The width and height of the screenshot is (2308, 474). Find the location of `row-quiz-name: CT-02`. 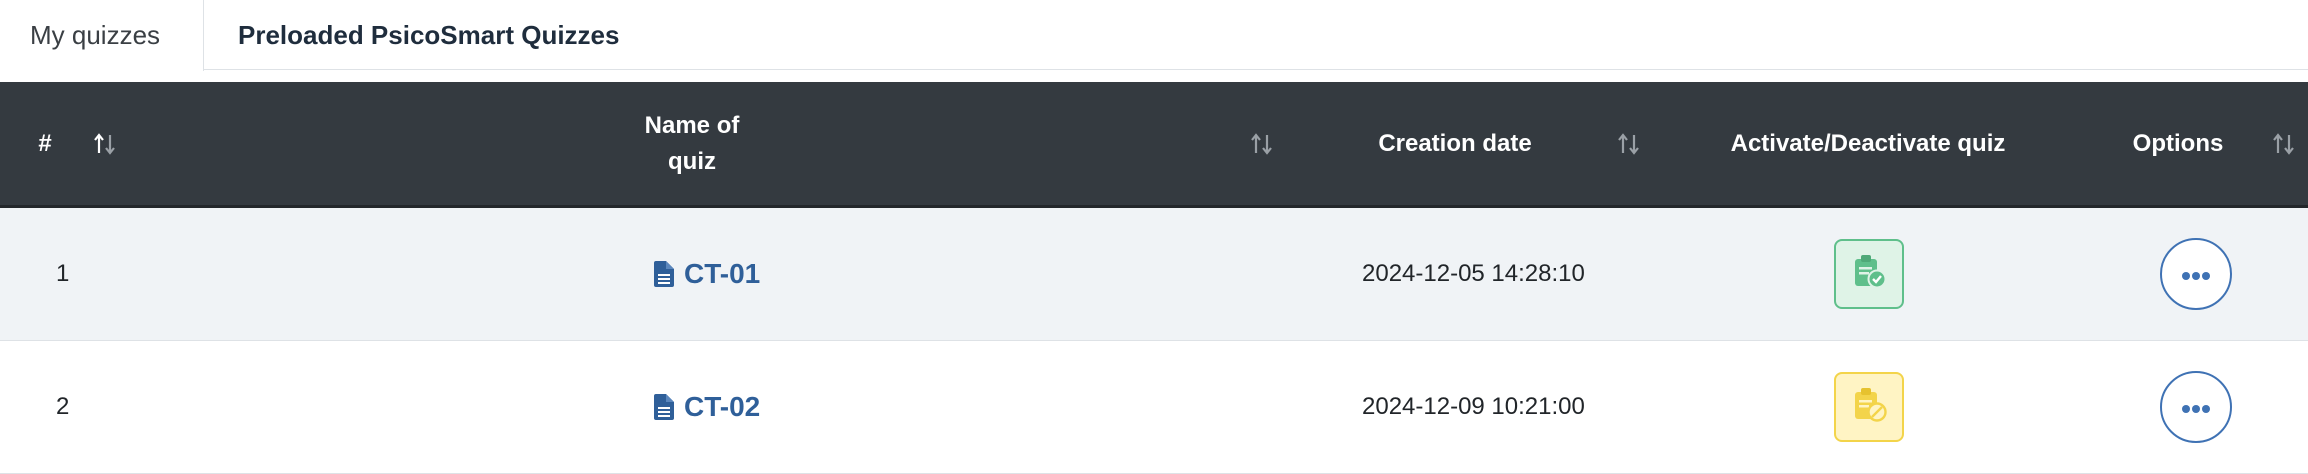

row-quiz-name: CT-02 is located at coordinates (707, 407).